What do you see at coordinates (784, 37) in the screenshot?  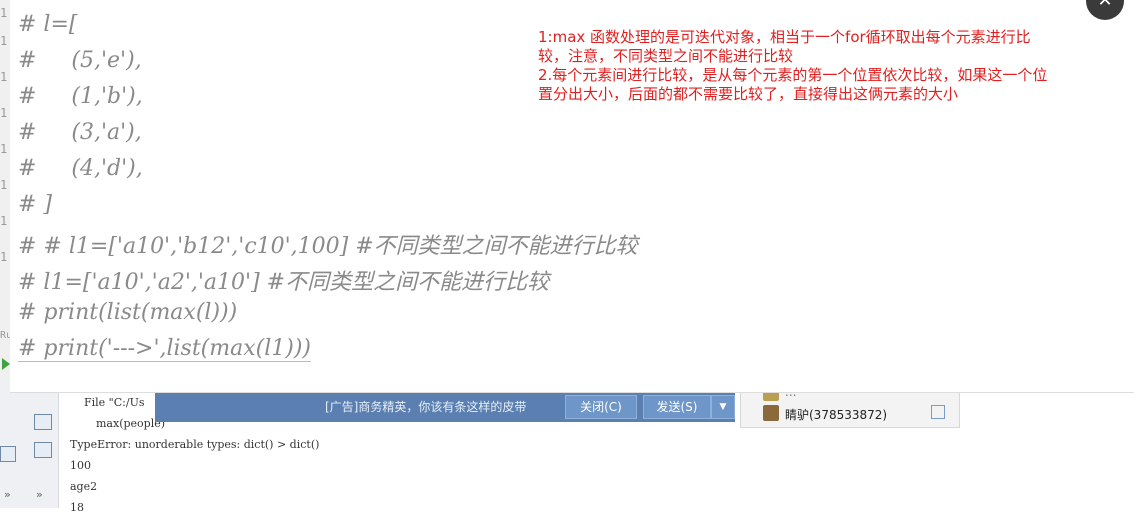 I see `note-line: 1:max 函数处理的是可迭代对象，相当于一个for循环取出每个元素进行比` at bounding box center [784, 37].